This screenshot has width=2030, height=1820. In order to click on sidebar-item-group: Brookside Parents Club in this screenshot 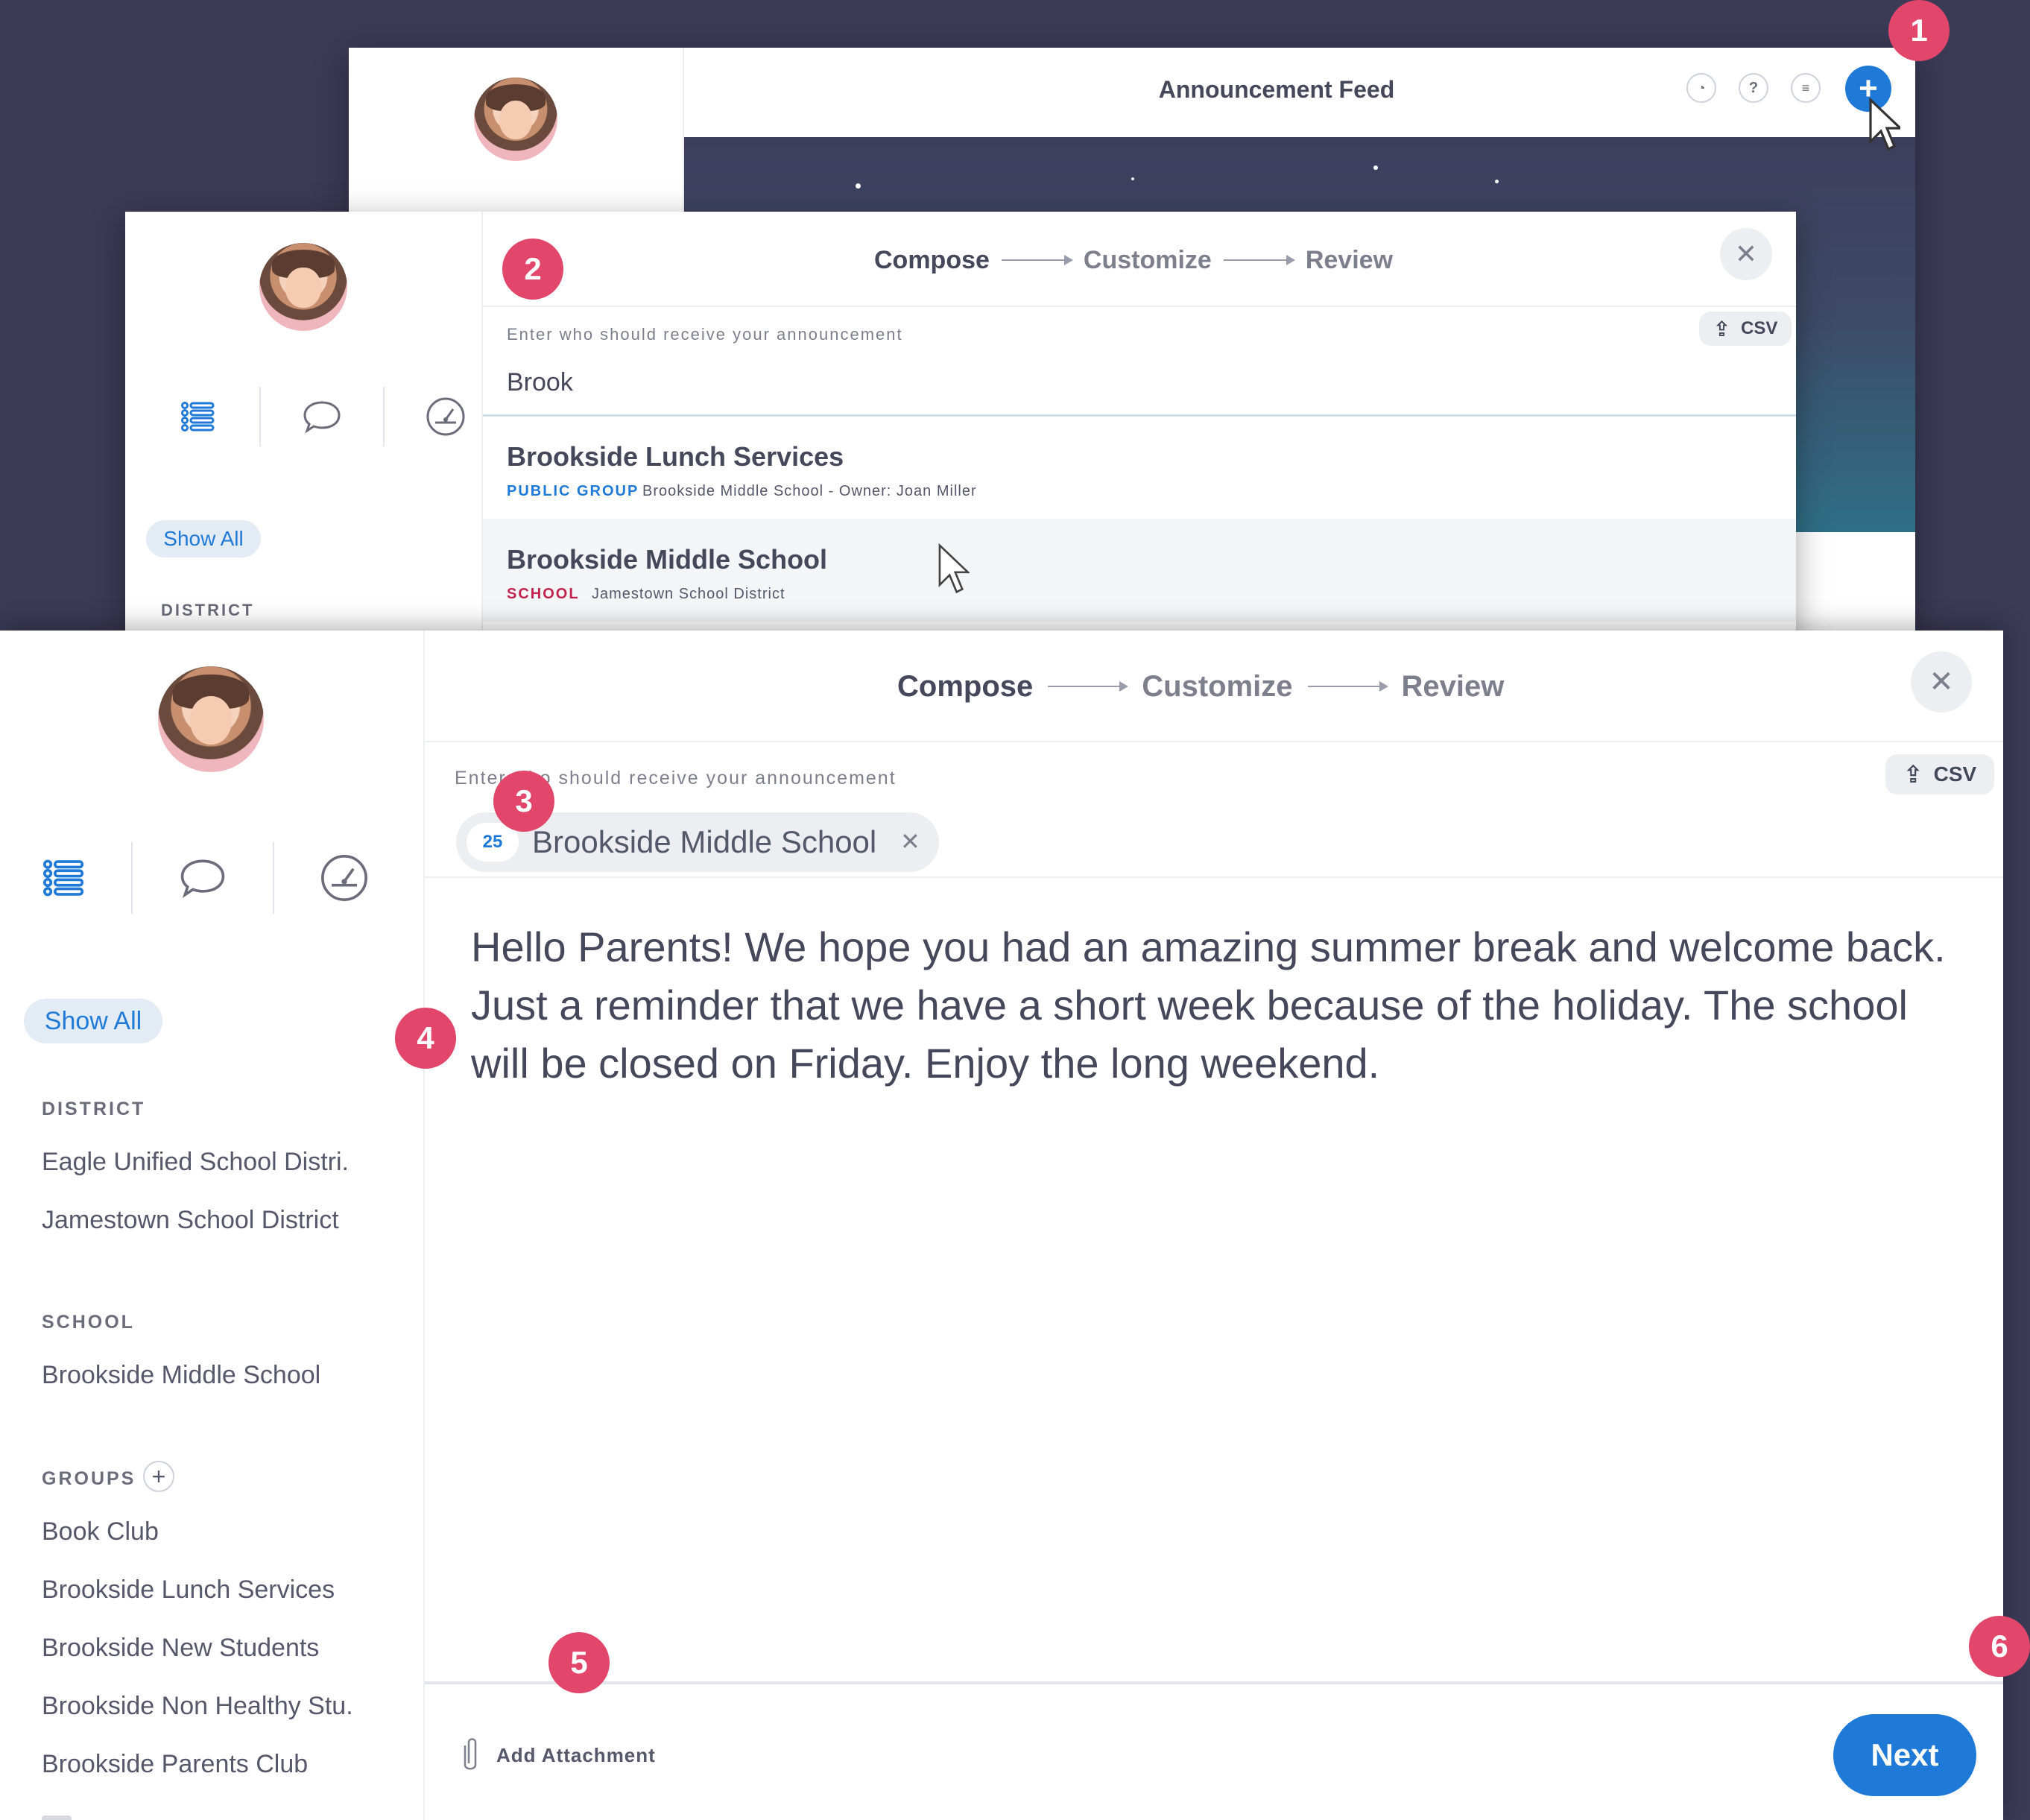, I will do `click(175, 1764)`.